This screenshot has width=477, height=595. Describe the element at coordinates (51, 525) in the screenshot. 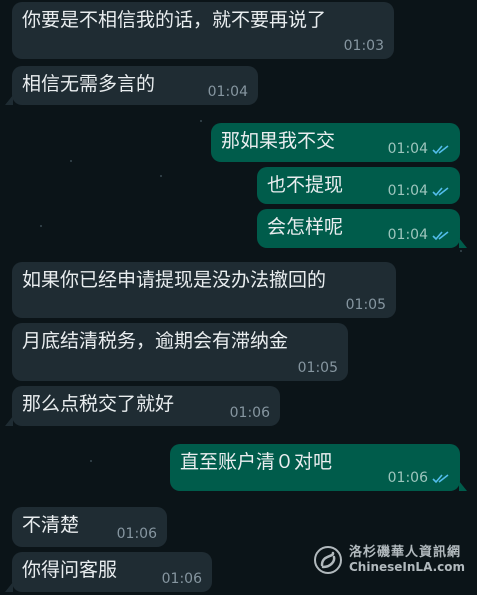

I see `message-text: 不清楚` at that location.